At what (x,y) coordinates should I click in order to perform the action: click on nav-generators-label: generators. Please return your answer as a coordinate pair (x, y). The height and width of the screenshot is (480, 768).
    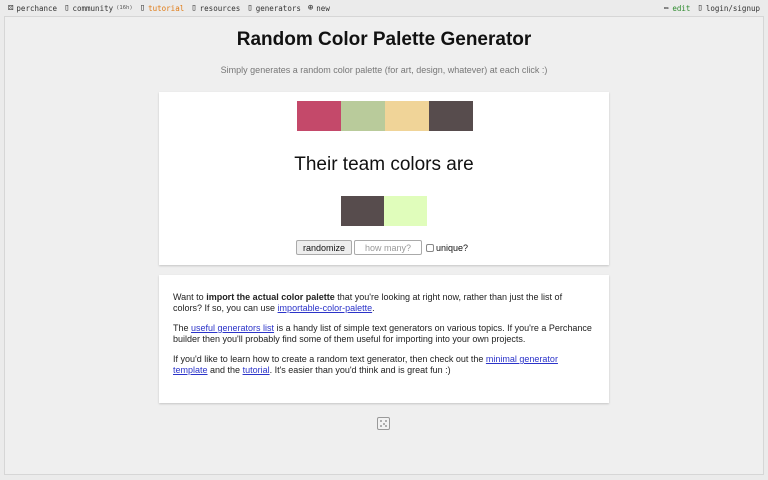
    Looking at the image, I should click on (278, 8).